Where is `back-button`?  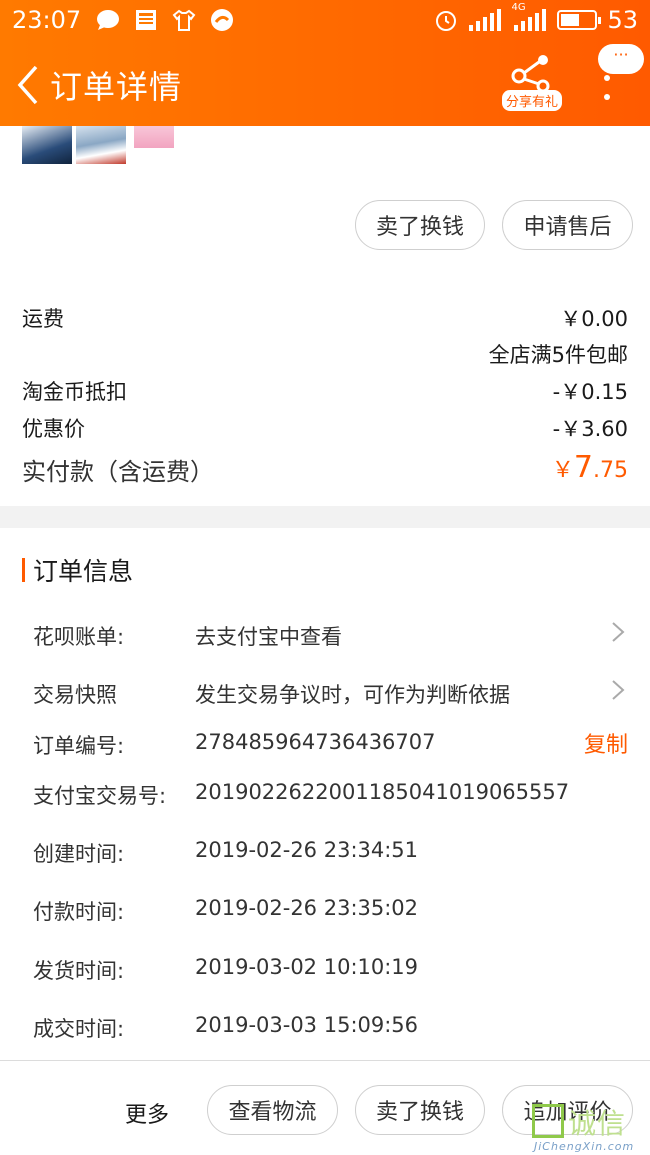
back-button is located at coordinates (28, 85).